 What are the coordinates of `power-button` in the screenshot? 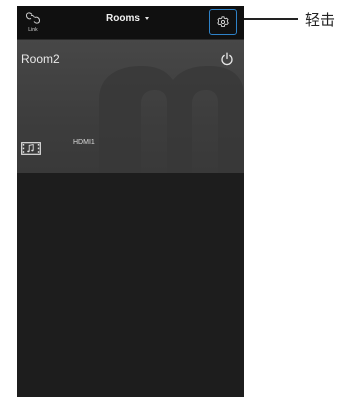 It's located at (227, 59).